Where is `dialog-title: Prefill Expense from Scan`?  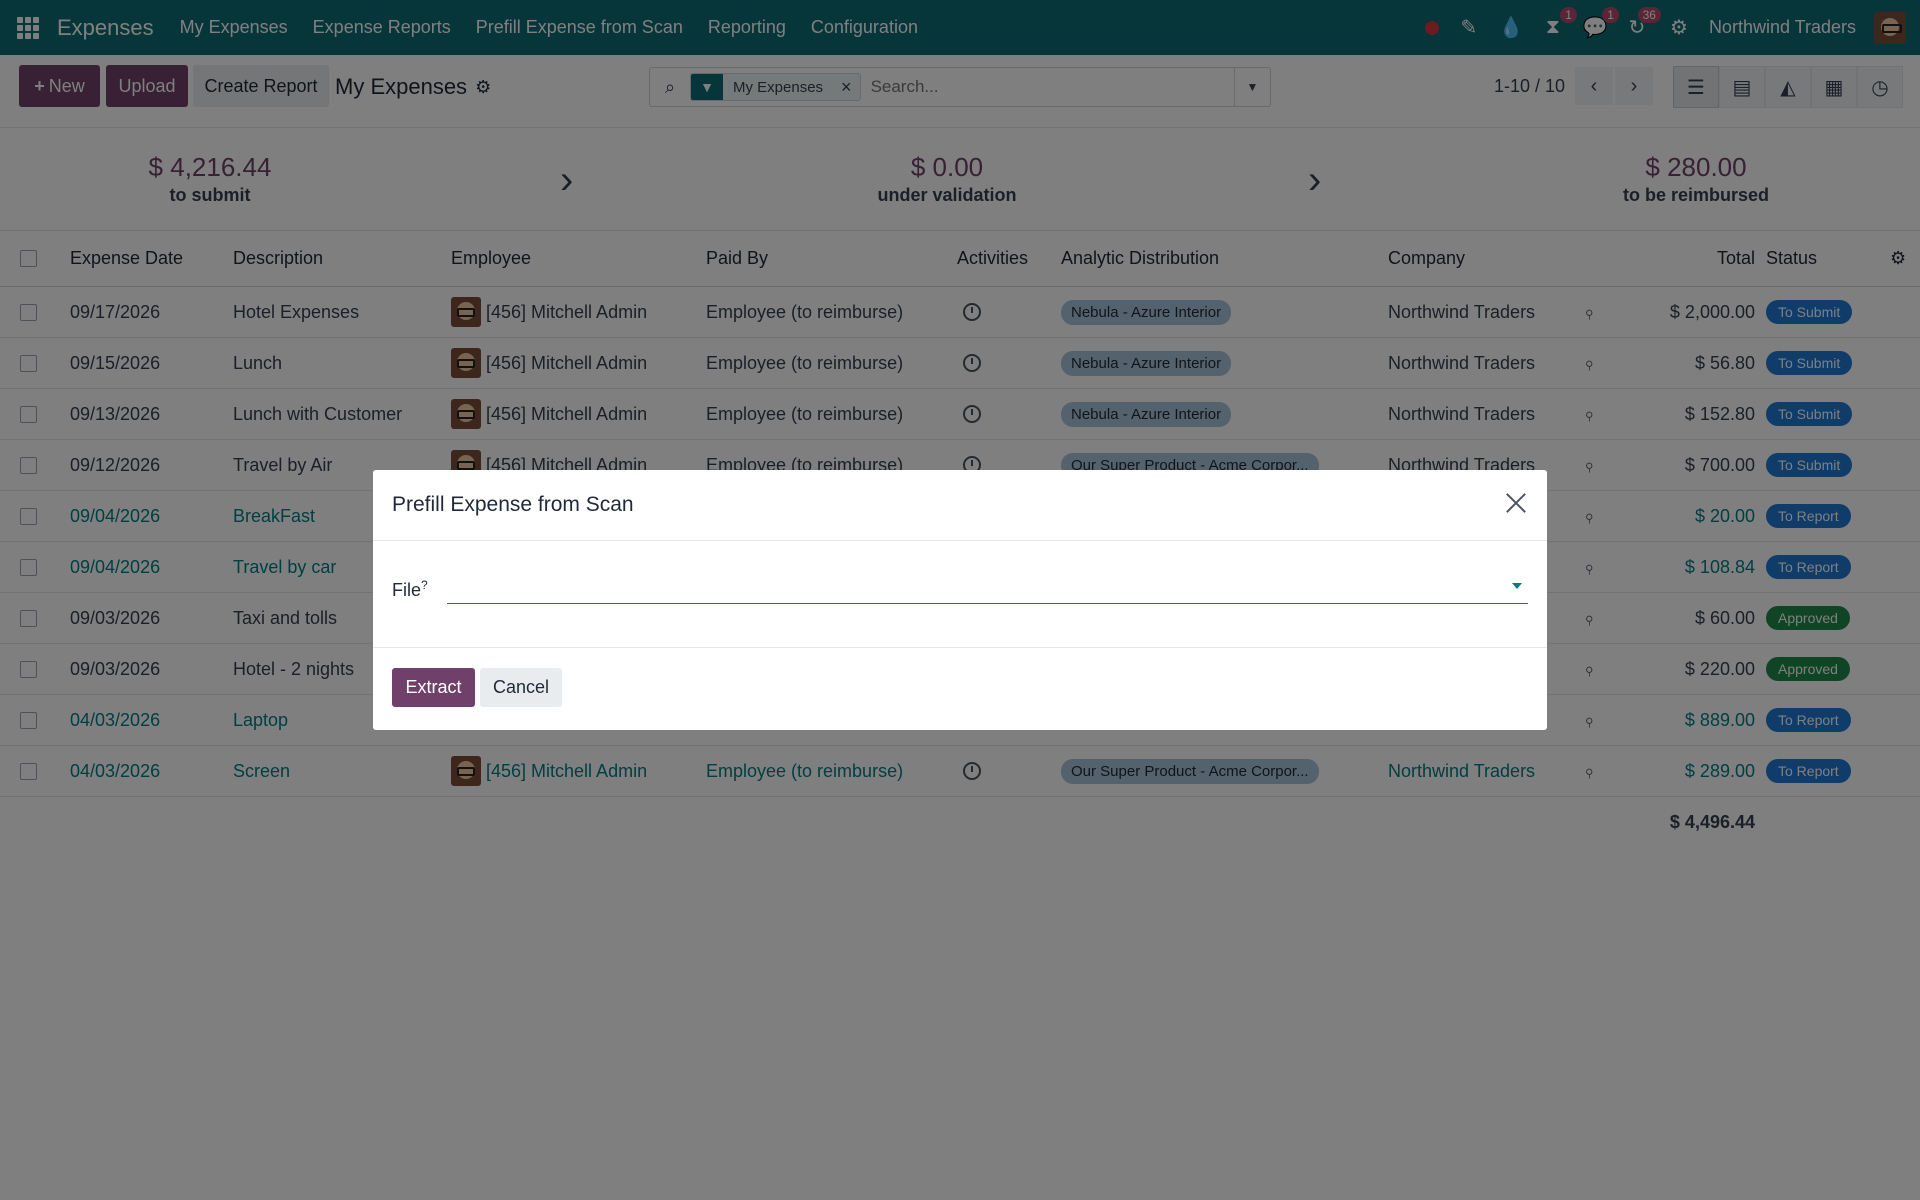
dialog-title: Prefill Expense from Scan is located at coordinates (513, 504).